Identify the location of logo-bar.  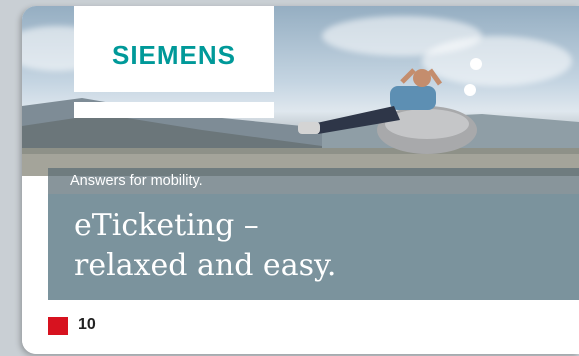
(174, 110).